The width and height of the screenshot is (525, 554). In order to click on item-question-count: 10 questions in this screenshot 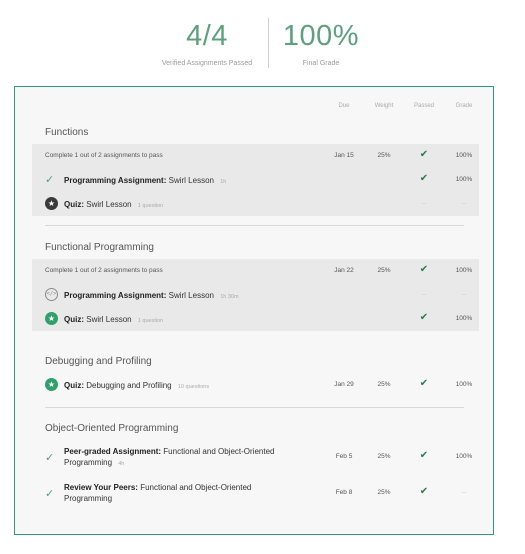, I will do `click(193, 387)`.